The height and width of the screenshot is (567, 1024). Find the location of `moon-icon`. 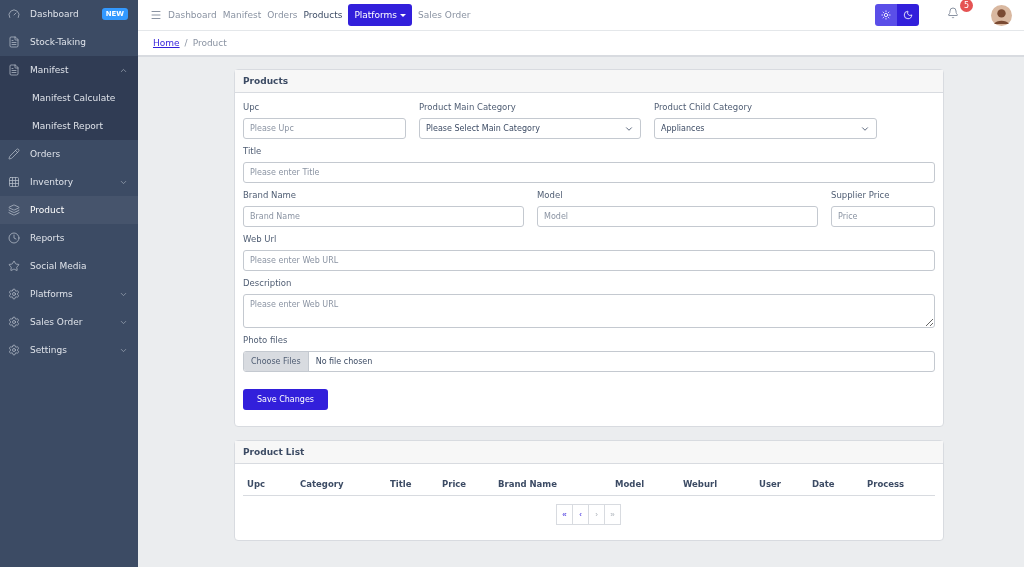

moon-icon is located at coordinates (908, 15).